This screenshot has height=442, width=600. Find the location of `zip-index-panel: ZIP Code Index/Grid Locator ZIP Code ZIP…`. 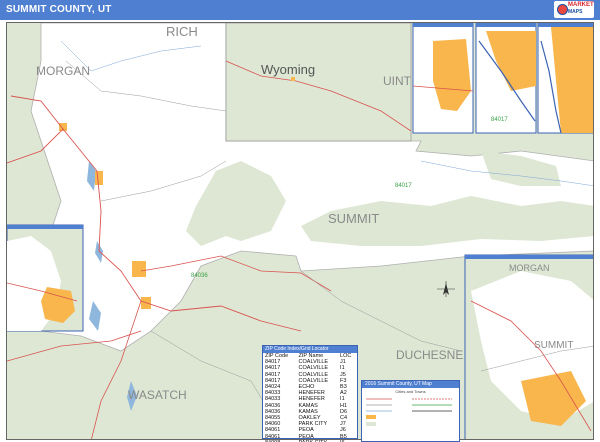

zip-index-panel: ZIP Code Index/Grid Locator ZIP Code ZIP… is located at coordinates (310, 393).